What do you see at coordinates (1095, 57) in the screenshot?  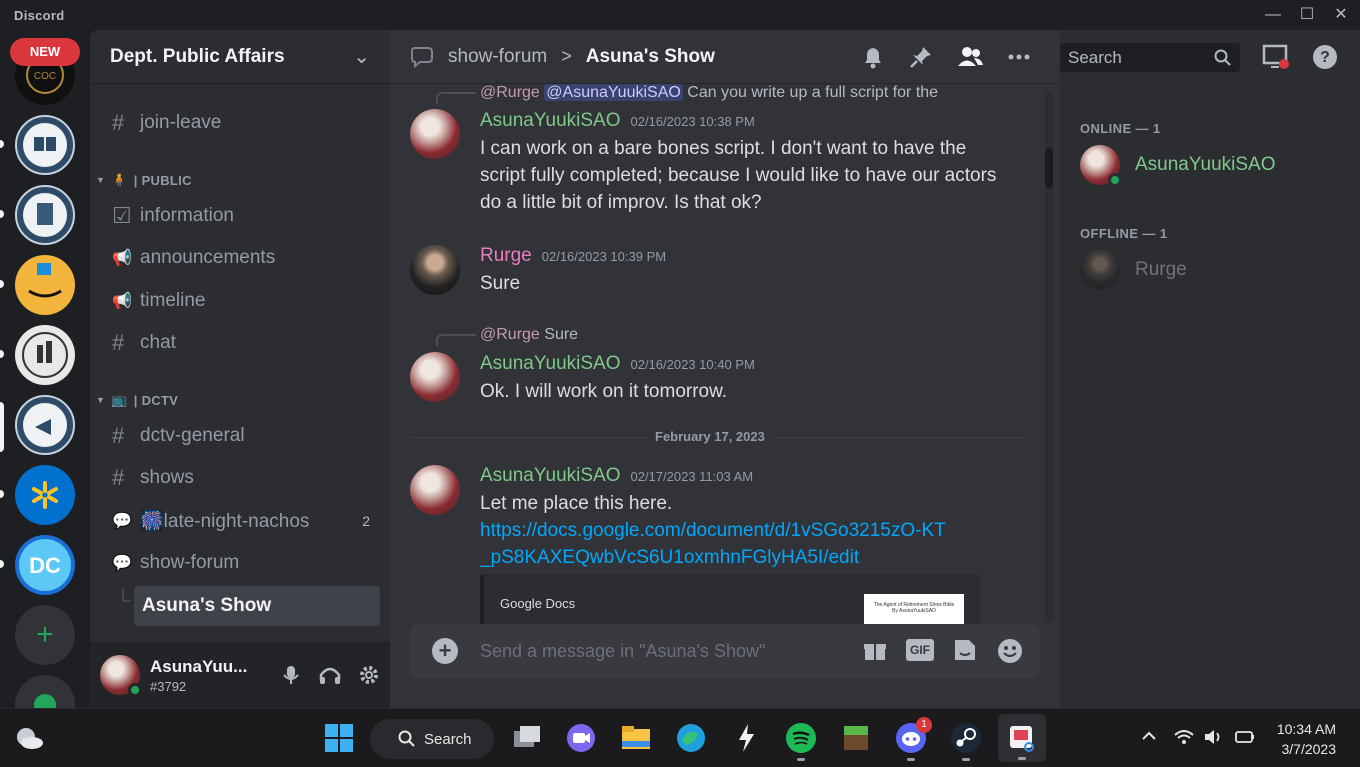 I see `search-placeholder: Search` at bounding box center [1095, 57].